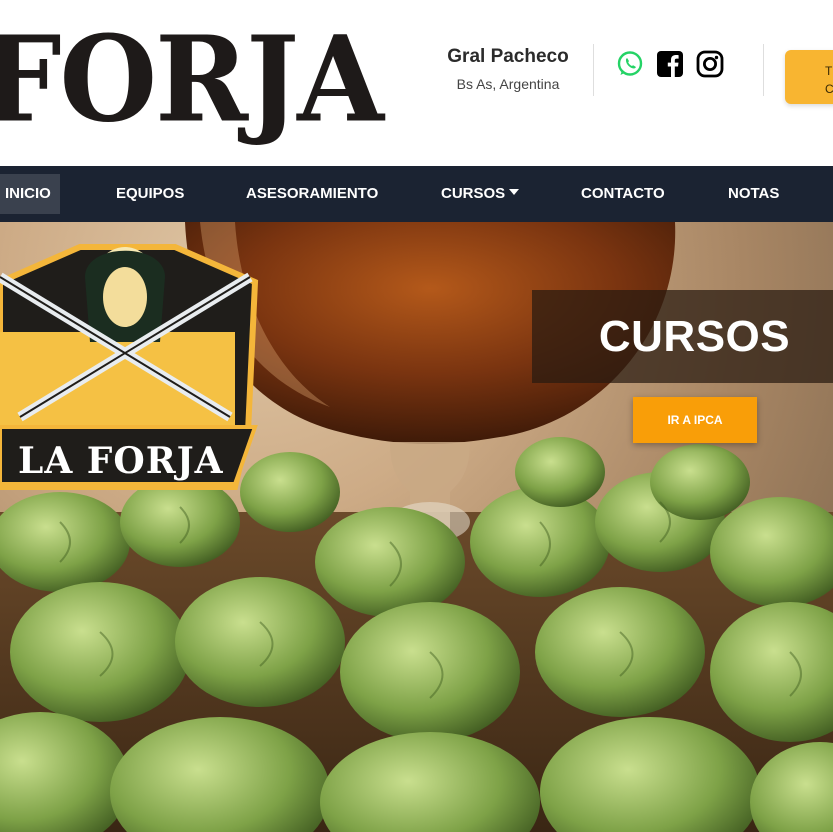 Image resolution: width=833 pixels, height=832 pixels. I want to click on nav-item-contacto: CONTACTO, so click(623, 194).